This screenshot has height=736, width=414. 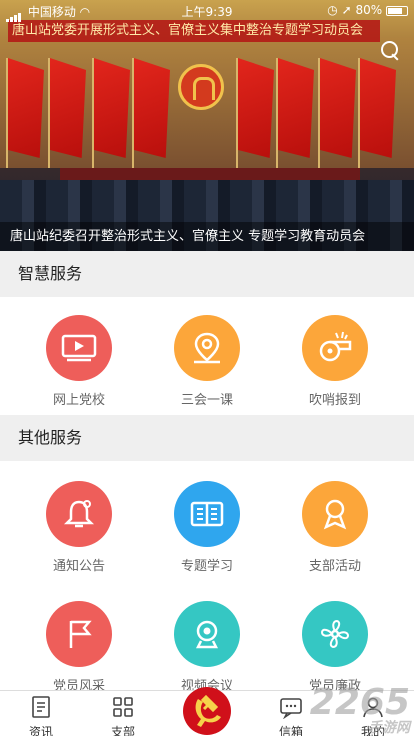 I want to click on battery-icon, so click(x=397, y=10).